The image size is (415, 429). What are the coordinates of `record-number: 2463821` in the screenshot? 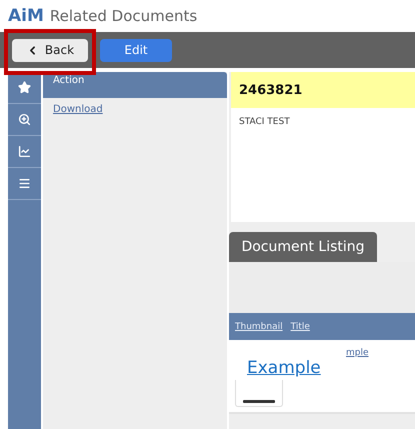 It's located at (323, 90).